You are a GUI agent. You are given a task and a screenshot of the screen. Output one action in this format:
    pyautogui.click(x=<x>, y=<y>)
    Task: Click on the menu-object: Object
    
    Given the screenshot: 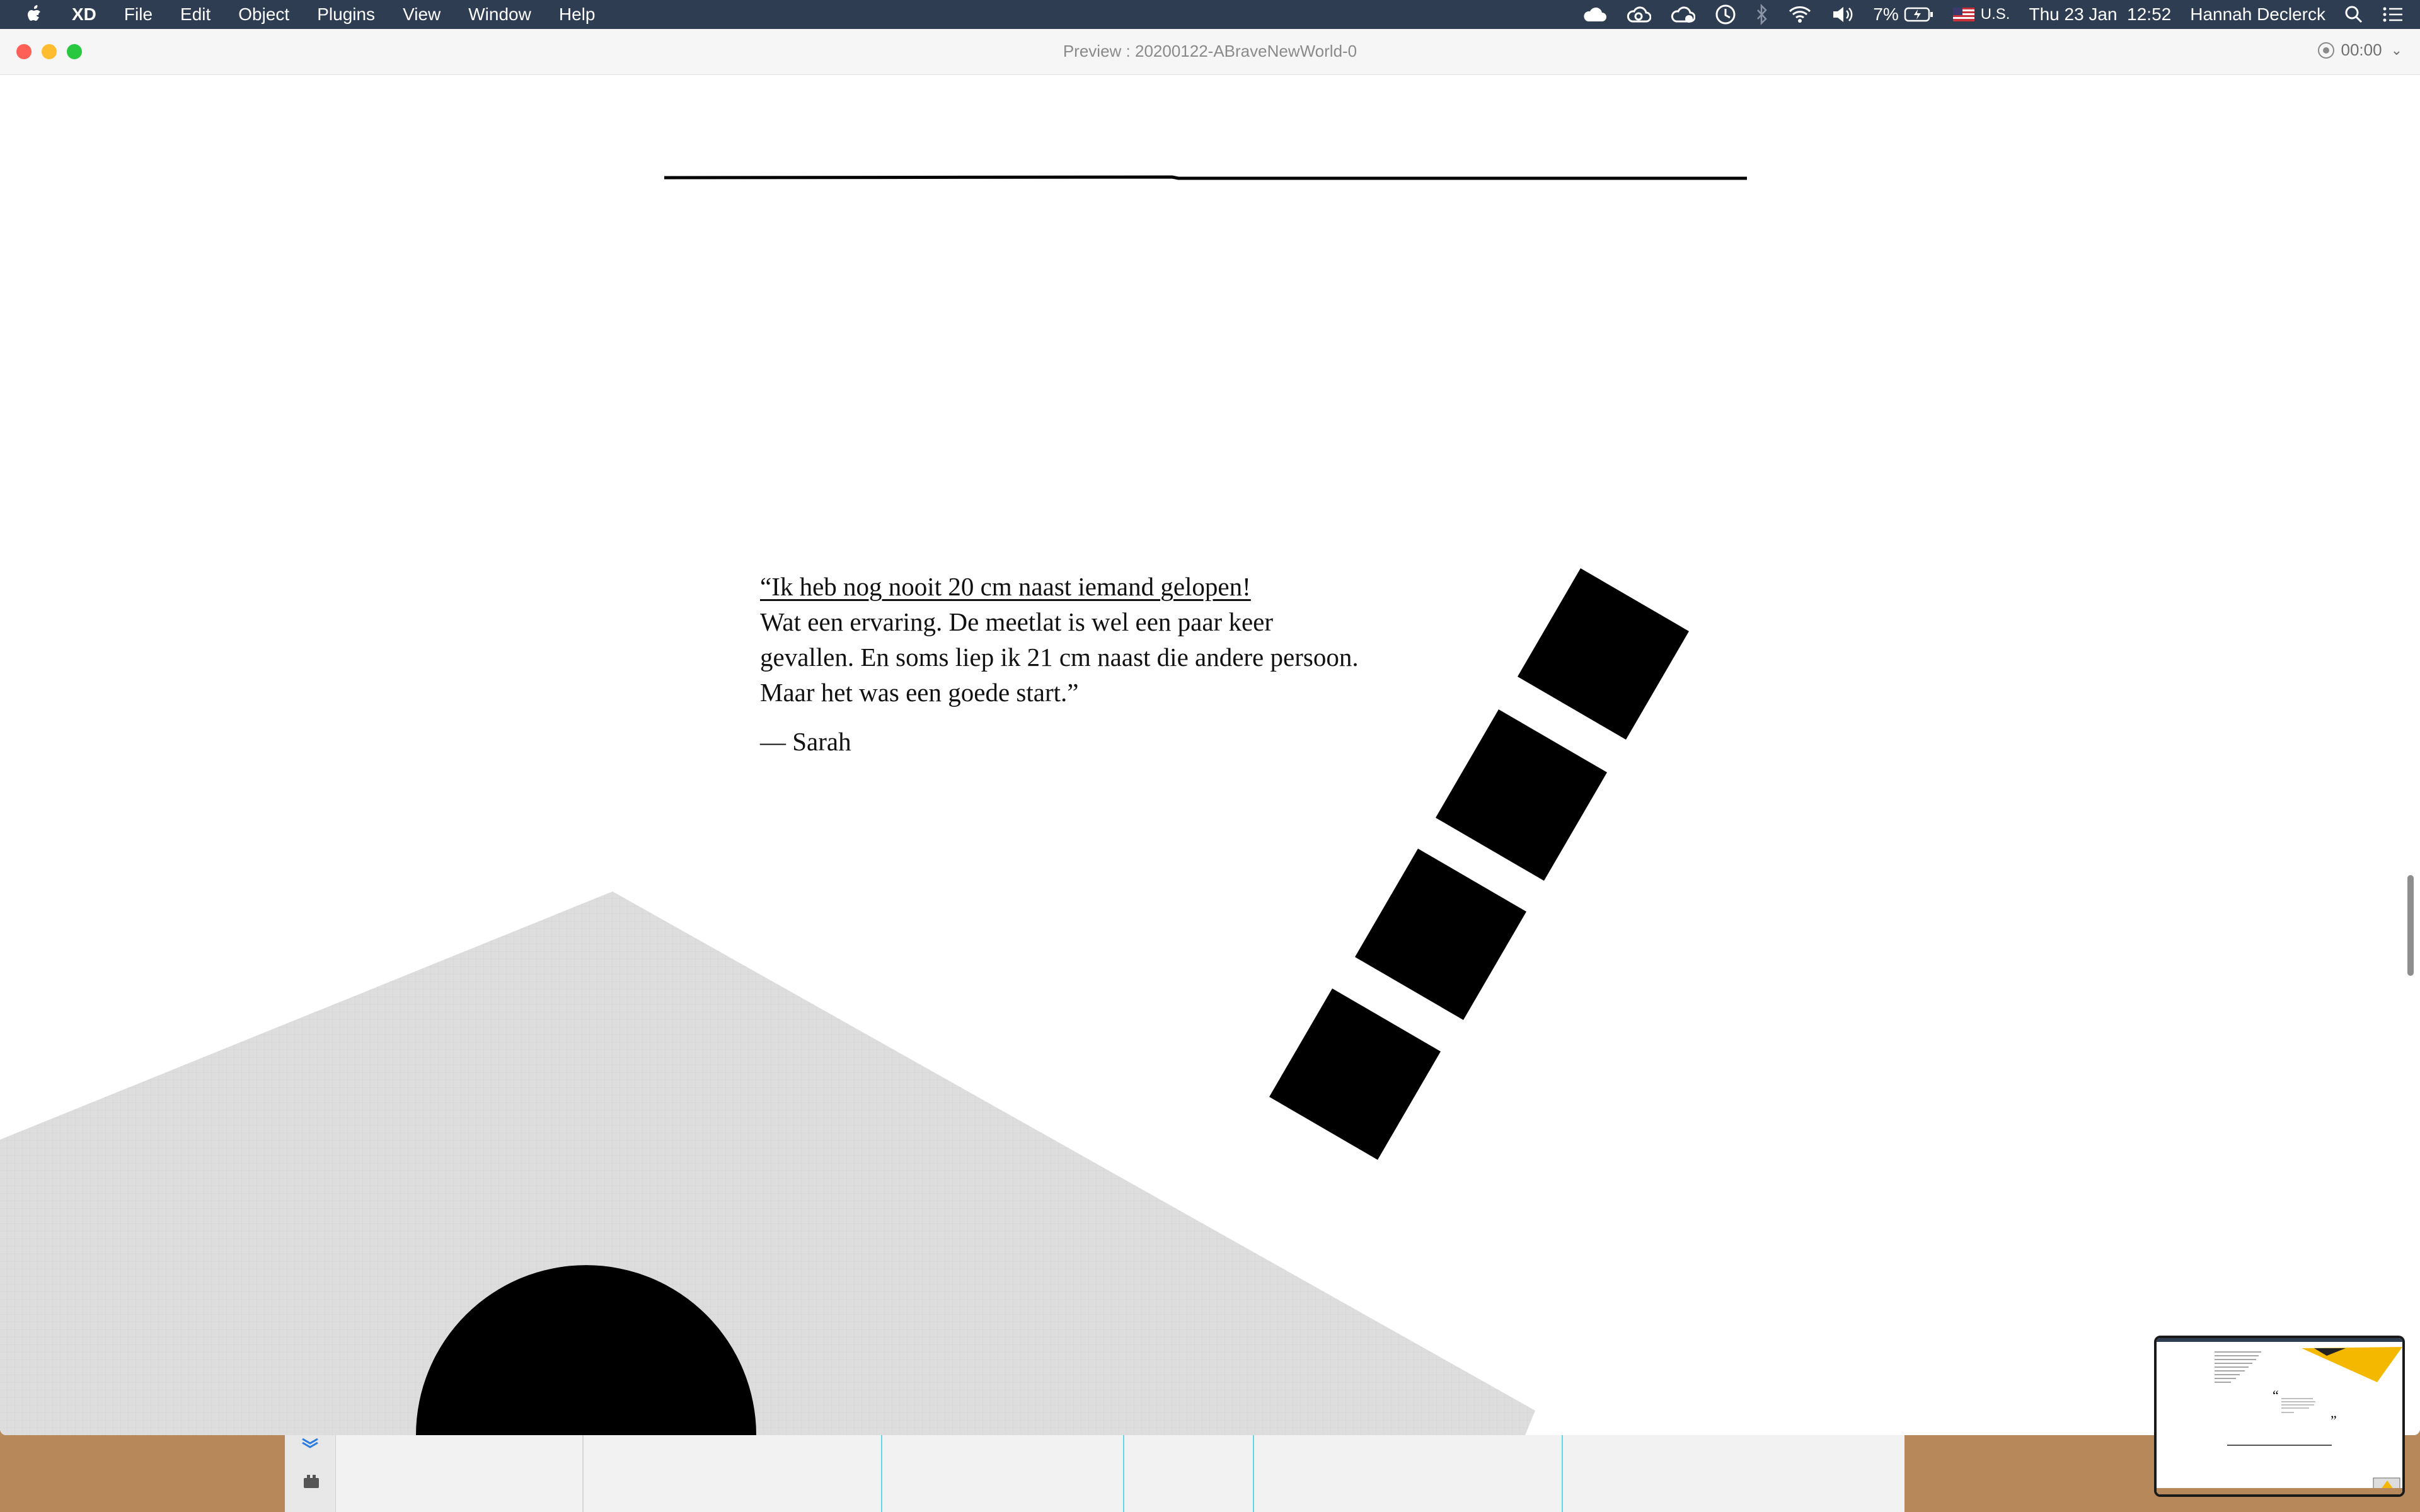 What is the action you would take?
    pyautogui.click(x=263, y=14)
    